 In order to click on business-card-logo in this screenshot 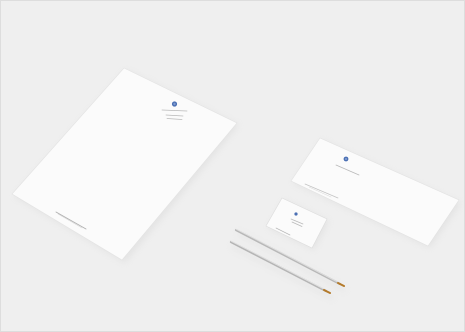, I will do `click(296, 214)`.